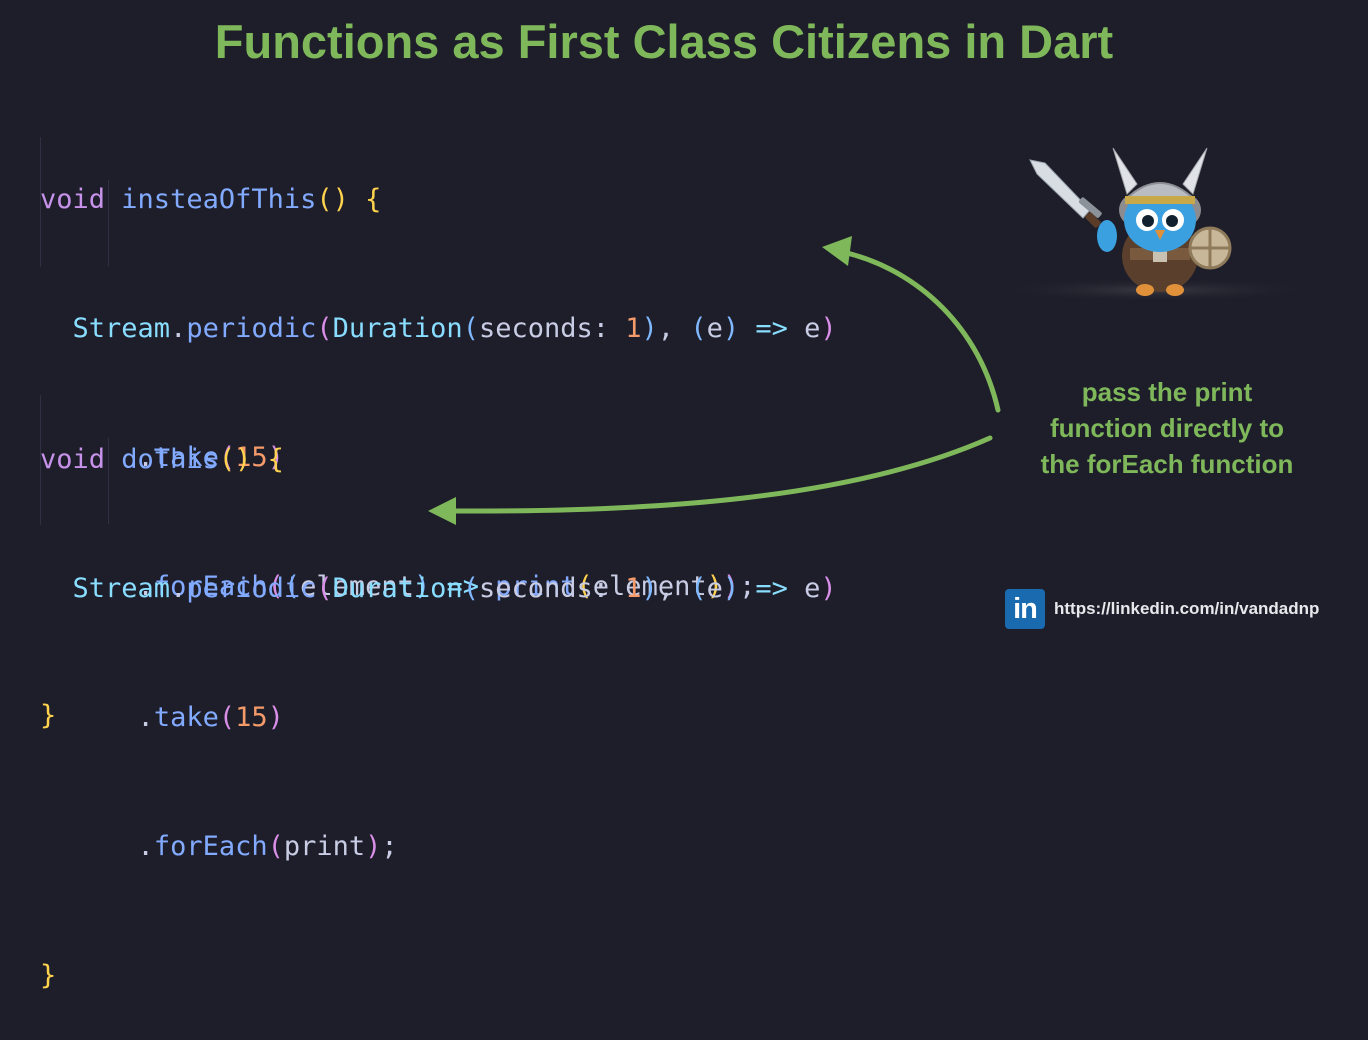 Image resolution: width=1368 pixels, height=1040 pixels. I want to click on annotation-line: function directly to, so click(1167, 428).